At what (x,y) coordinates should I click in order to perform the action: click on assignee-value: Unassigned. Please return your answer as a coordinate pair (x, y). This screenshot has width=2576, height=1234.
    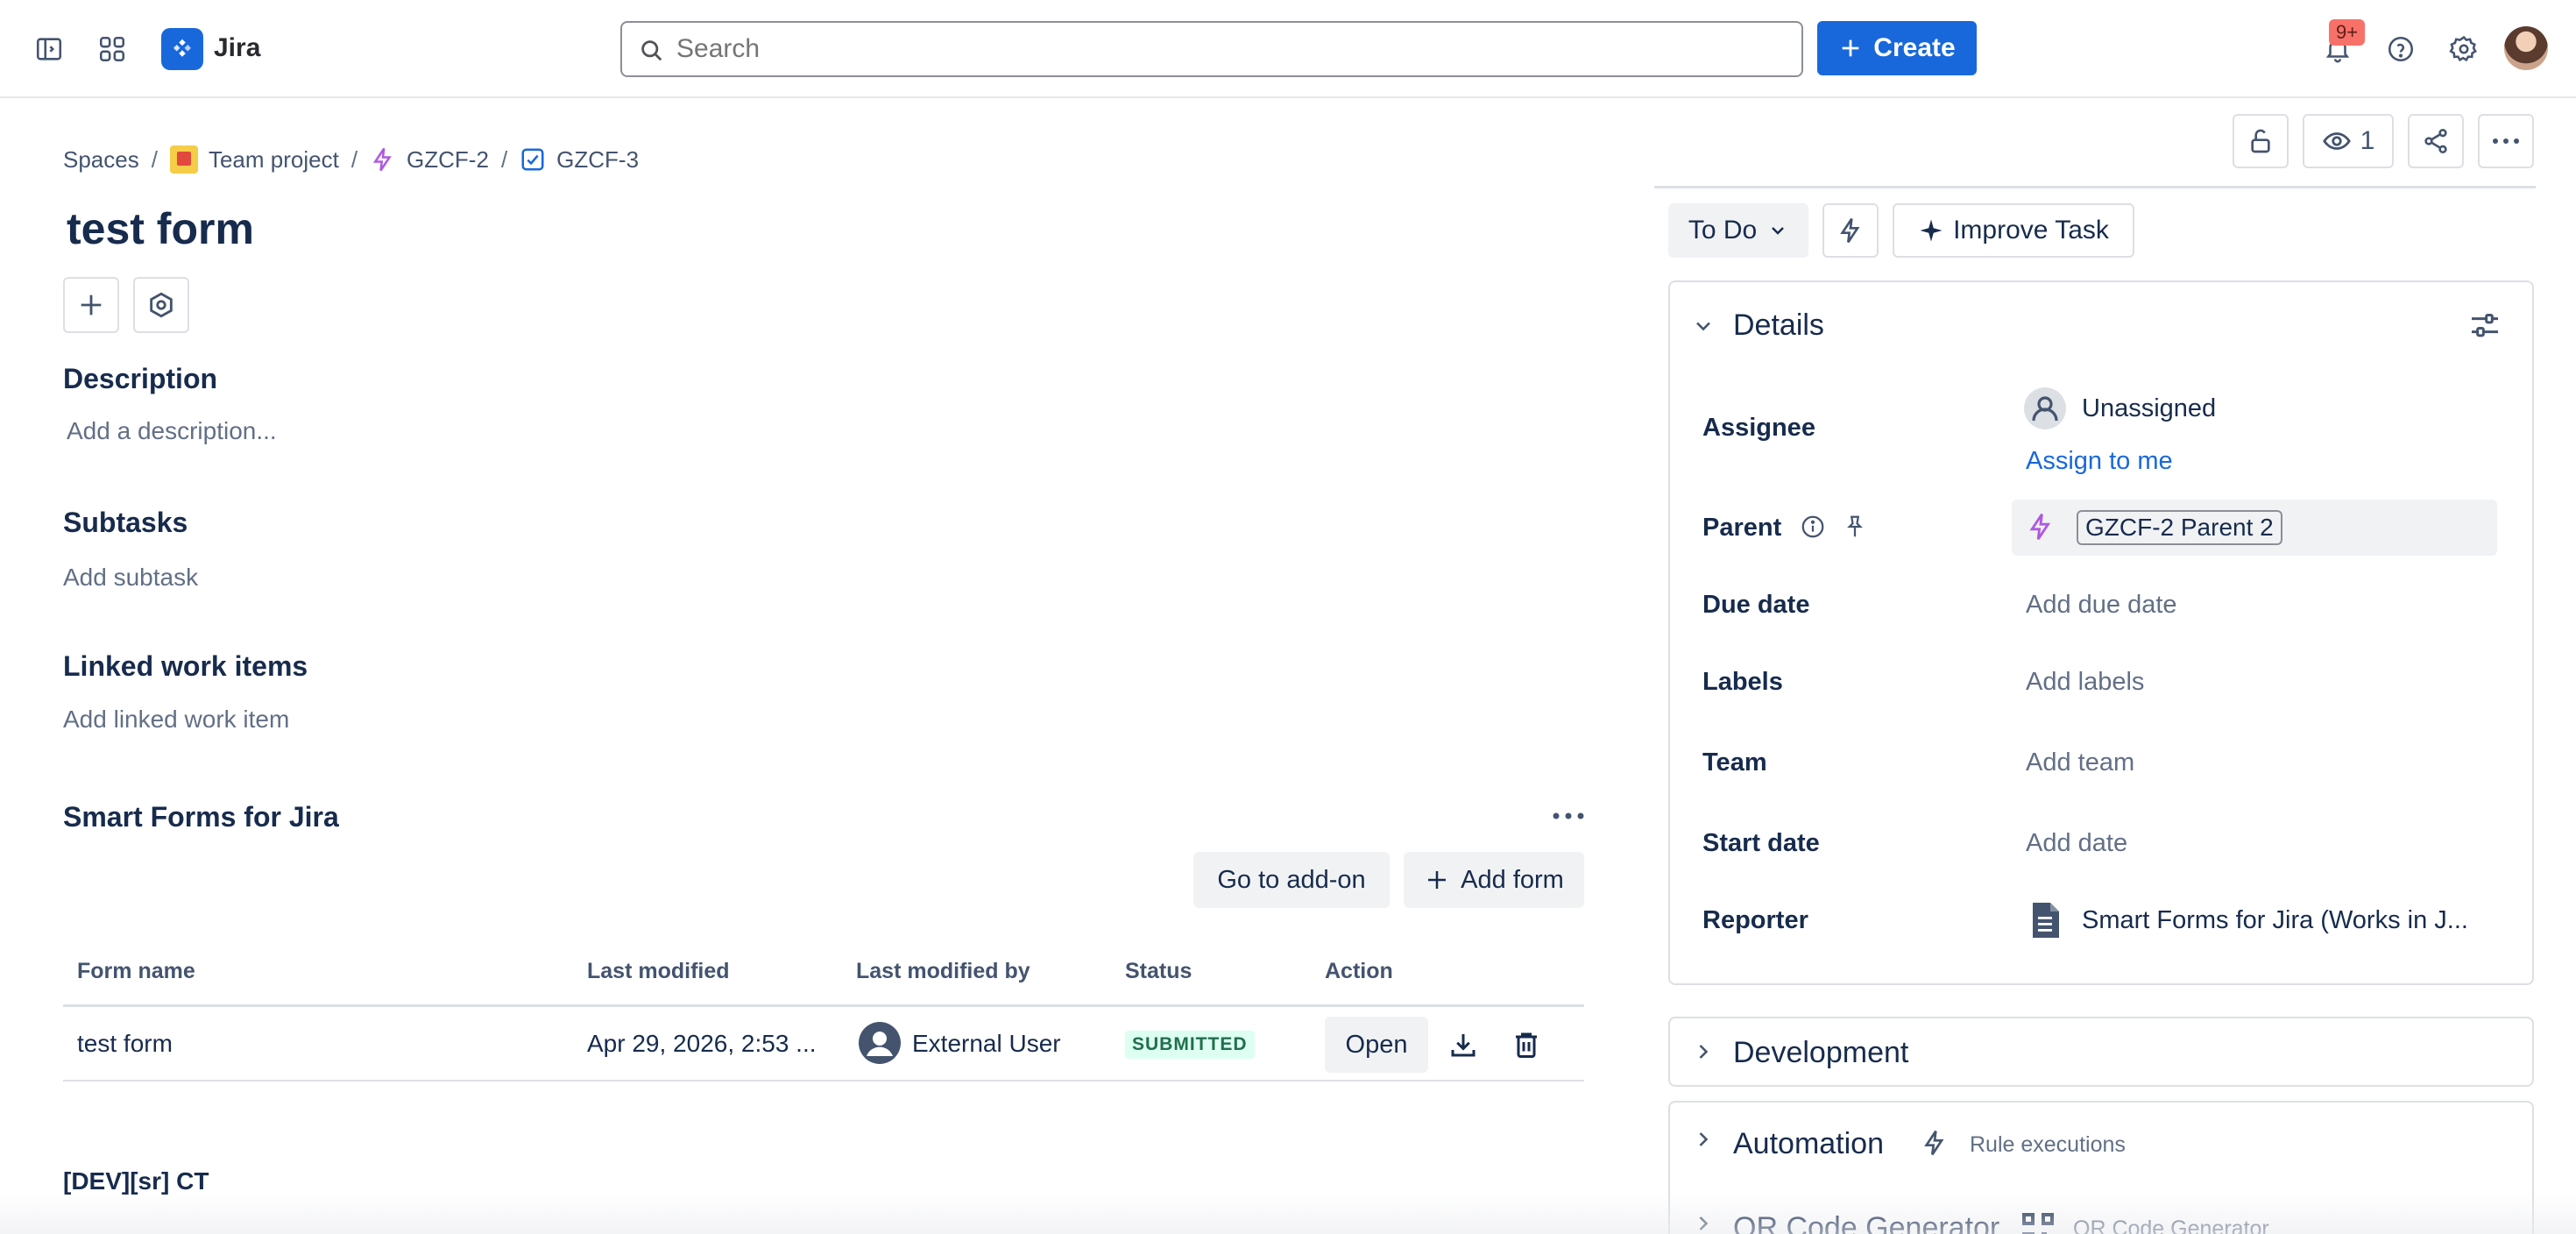
    Looking at the image, I should click on (2149, 409).